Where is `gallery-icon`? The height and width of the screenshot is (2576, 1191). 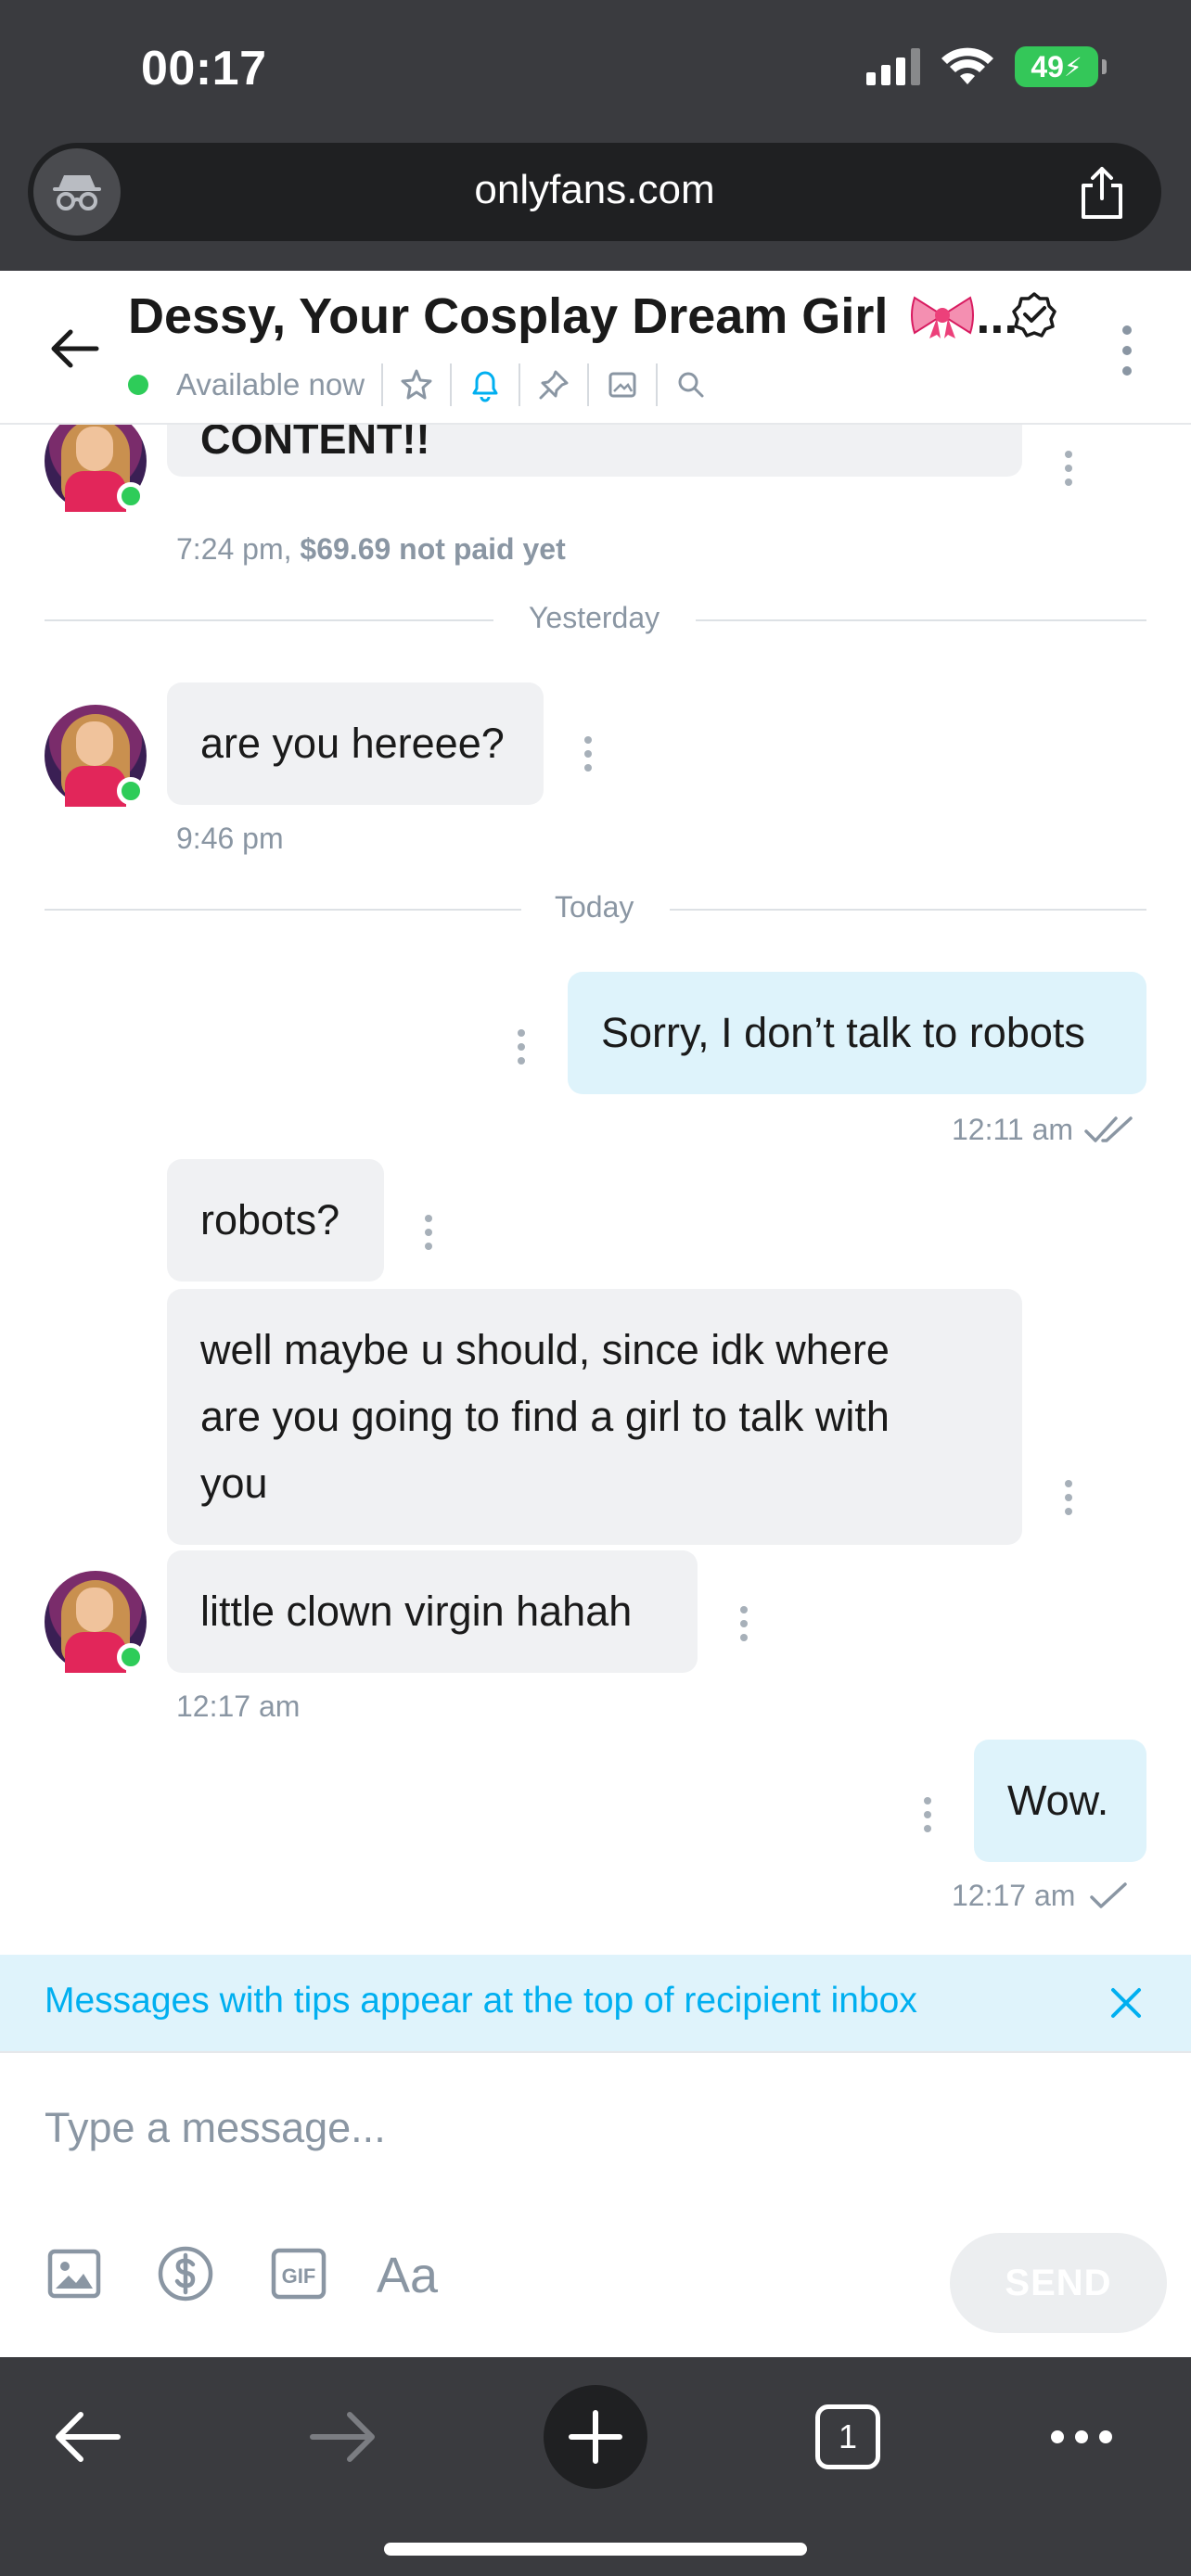
gallery-icon is located at coordinates (621, 385).